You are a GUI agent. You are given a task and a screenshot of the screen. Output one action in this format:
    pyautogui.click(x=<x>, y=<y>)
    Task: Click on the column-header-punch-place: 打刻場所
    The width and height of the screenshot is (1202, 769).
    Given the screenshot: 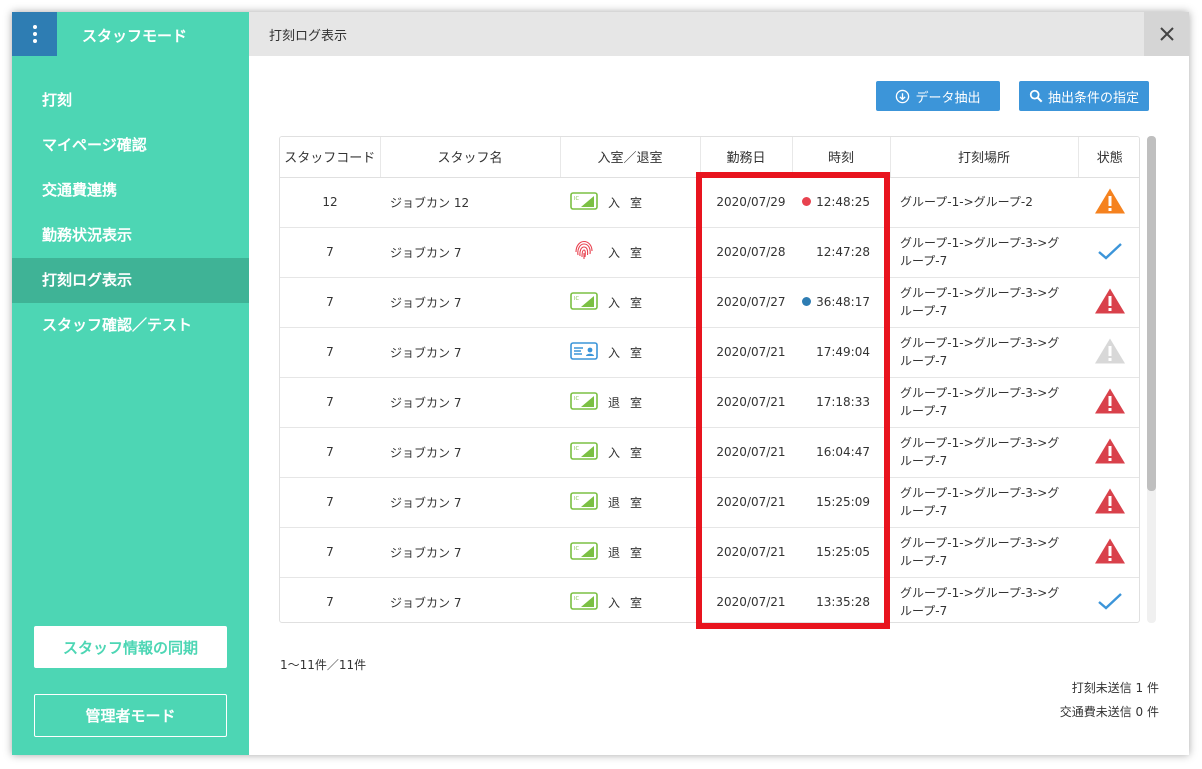 What is the action you would take?
    pyautogui.click(x=984, y=157)
    